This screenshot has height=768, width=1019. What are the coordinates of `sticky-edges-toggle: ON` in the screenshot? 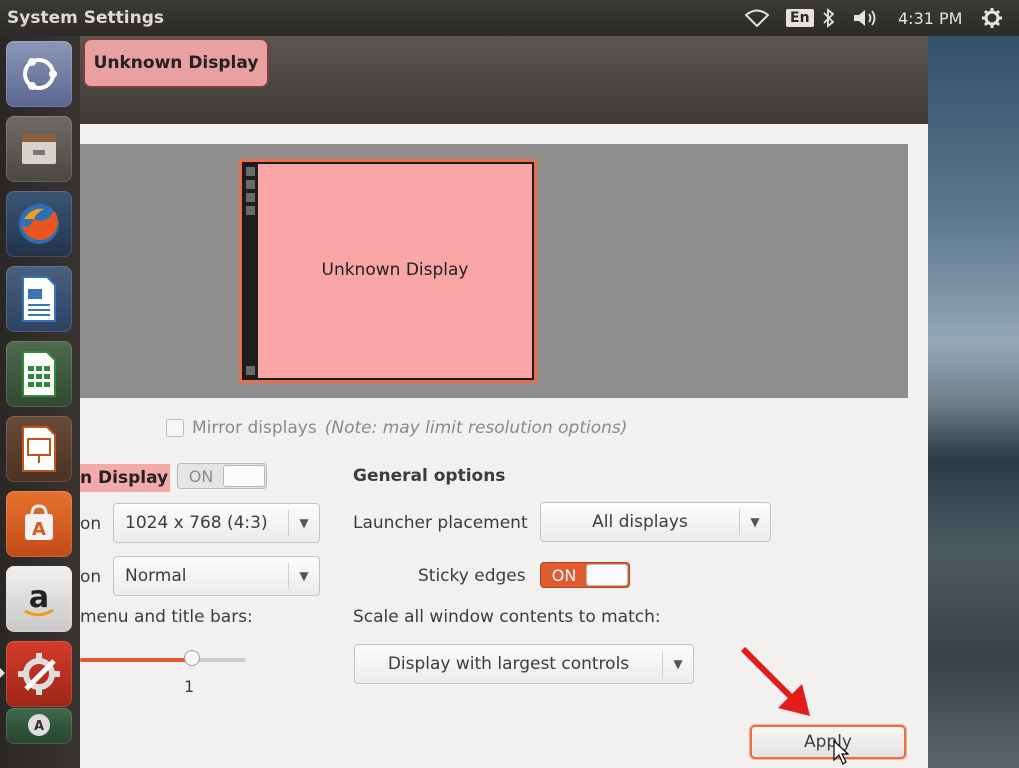 It's located at (585, 575).